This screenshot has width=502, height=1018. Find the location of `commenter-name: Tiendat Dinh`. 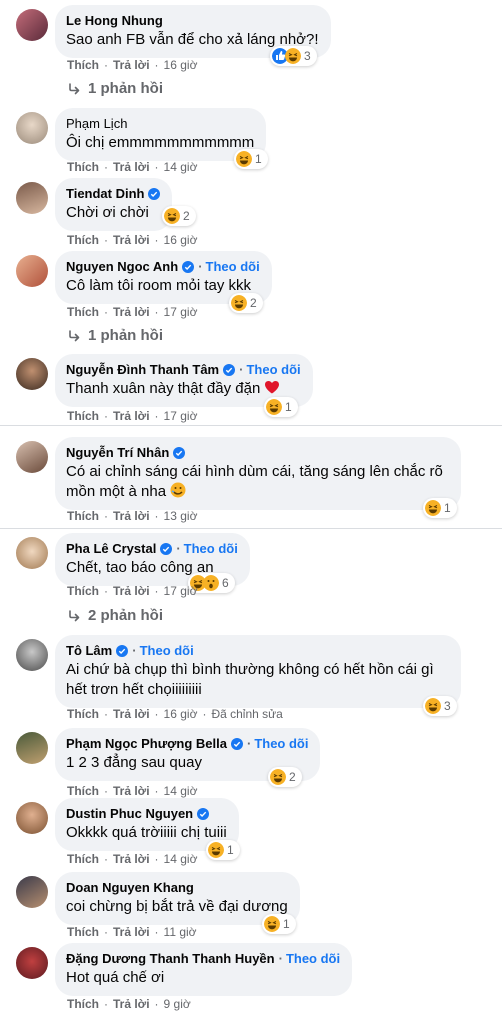

commenter-name: Tiendat Dinh is located at coordinates (105, 193).